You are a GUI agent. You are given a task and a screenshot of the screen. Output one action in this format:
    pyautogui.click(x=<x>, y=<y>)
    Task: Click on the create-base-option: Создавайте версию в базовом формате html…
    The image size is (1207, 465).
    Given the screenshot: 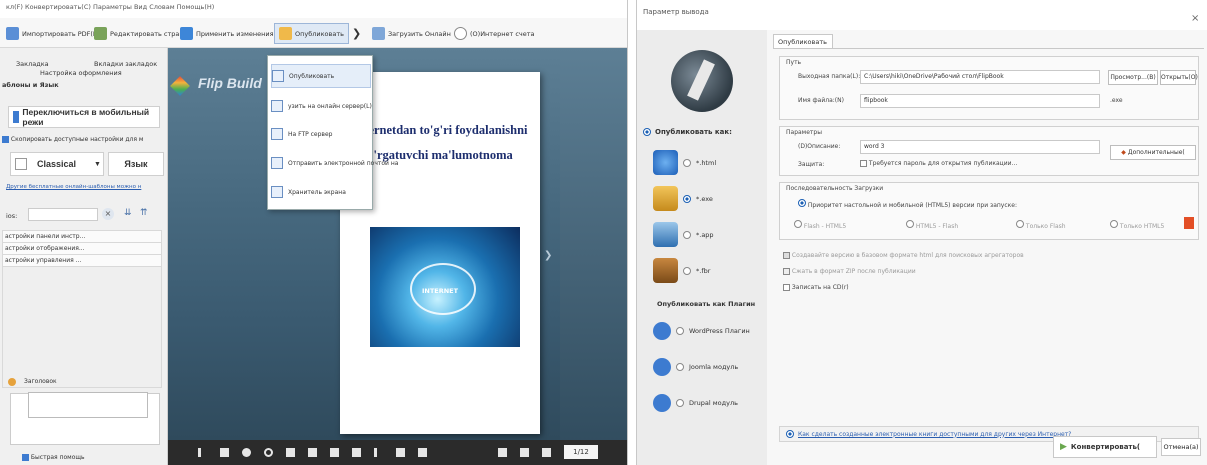 What is the action you would take?
    pyautogui.click(x=903, y=255)
    